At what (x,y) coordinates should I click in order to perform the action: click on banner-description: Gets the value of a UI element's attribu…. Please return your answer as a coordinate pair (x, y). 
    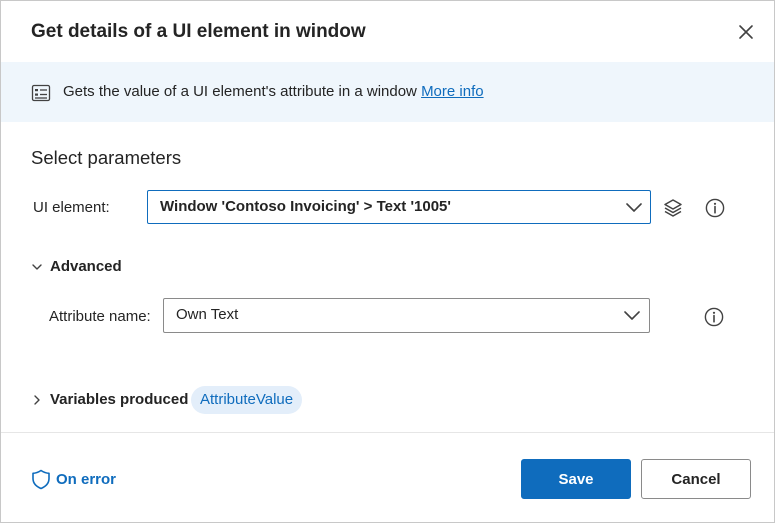
    Looking at the image, I should click on (273, 91).